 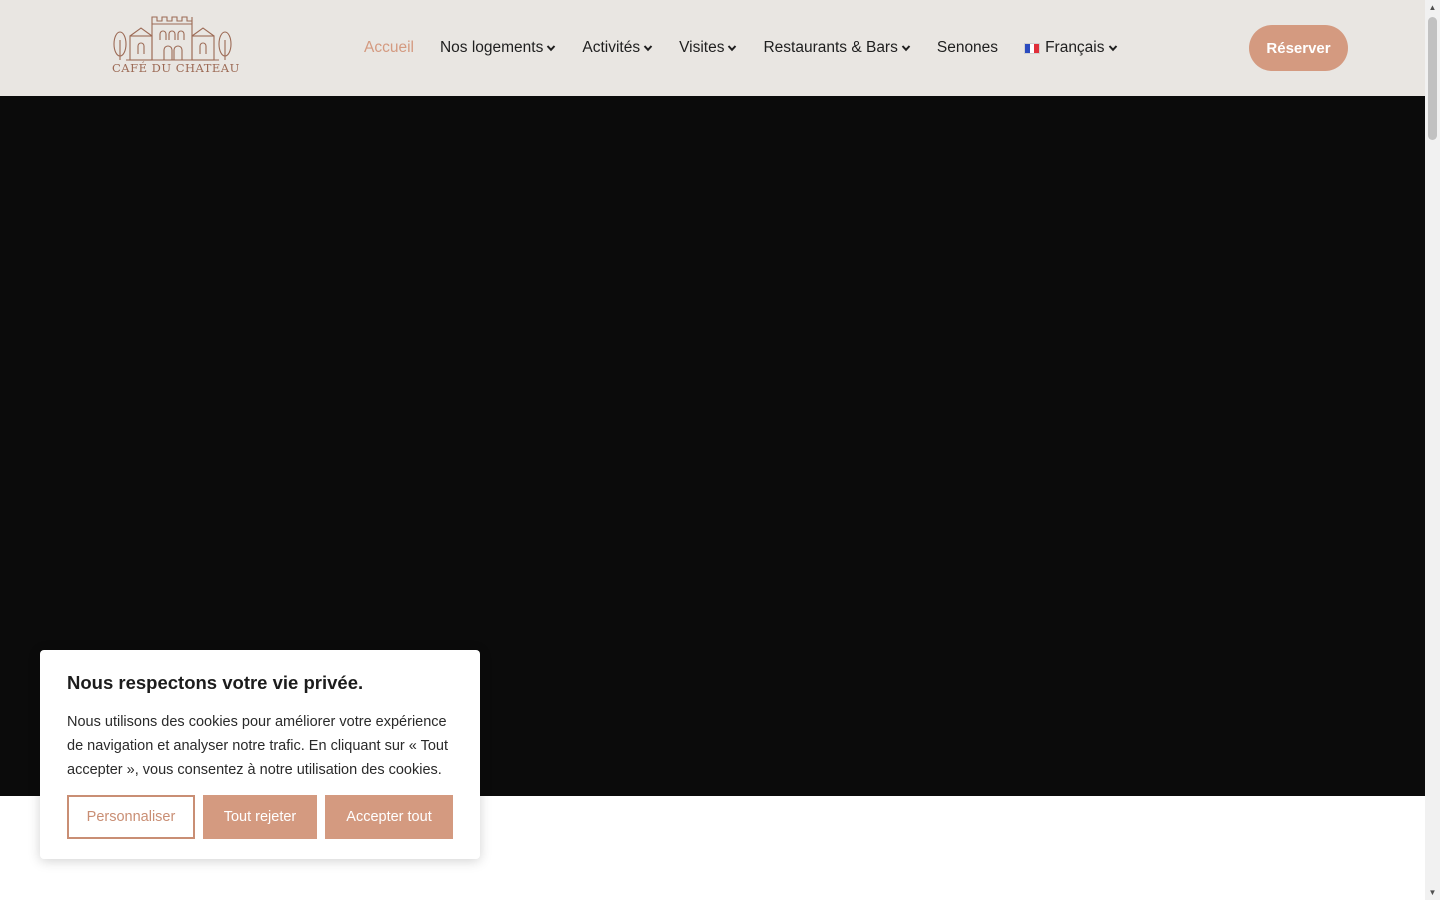 I want to click on nav-item-restaurants-bars: Restaurants & Bars, so click(x=837, y=48).